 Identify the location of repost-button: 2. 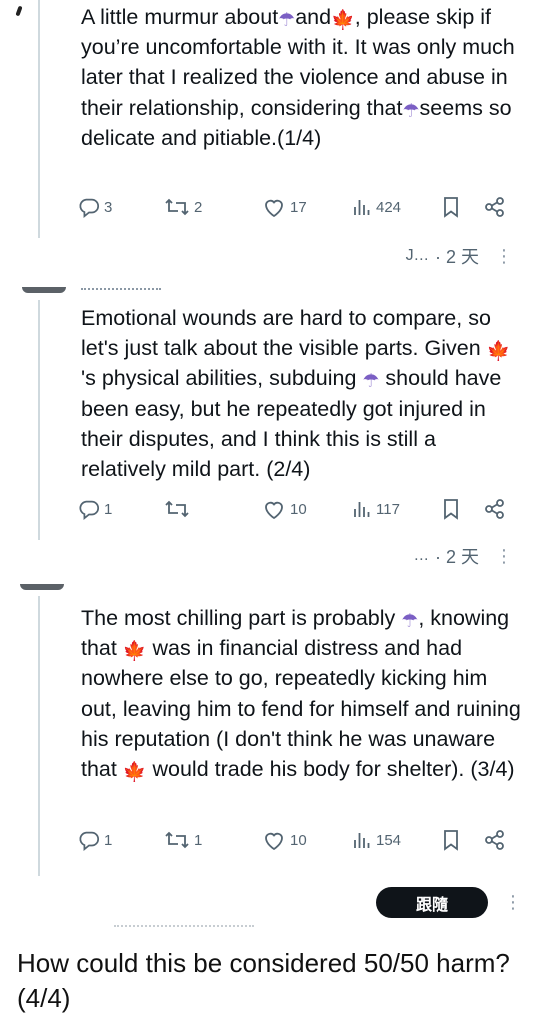
(183, 207).